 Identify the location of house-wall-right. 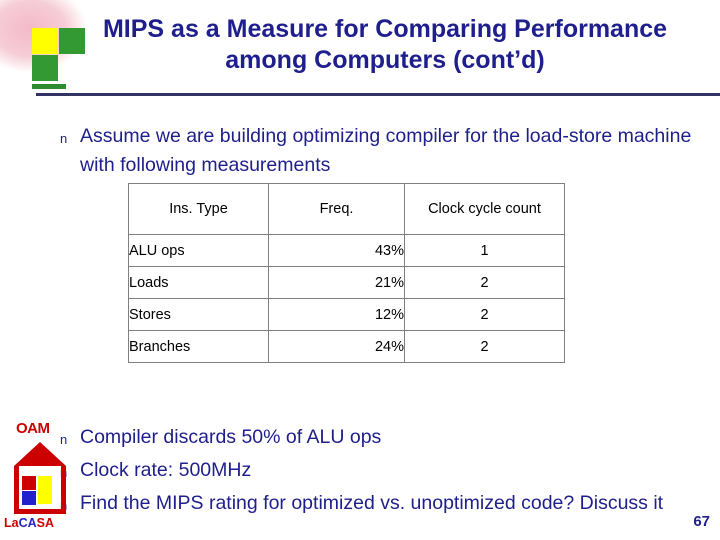
(63, 490).